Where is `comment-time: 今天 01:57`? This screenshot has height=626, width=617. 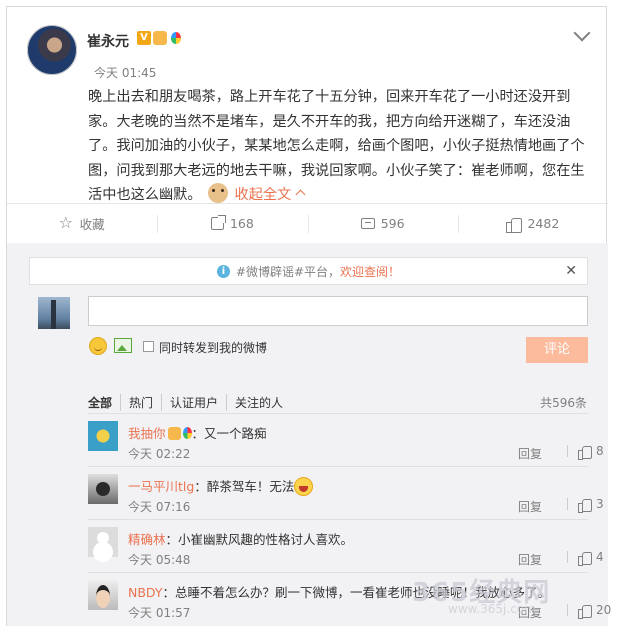
comment-time: 今天 01:57 is located at coordinates (159, 613).